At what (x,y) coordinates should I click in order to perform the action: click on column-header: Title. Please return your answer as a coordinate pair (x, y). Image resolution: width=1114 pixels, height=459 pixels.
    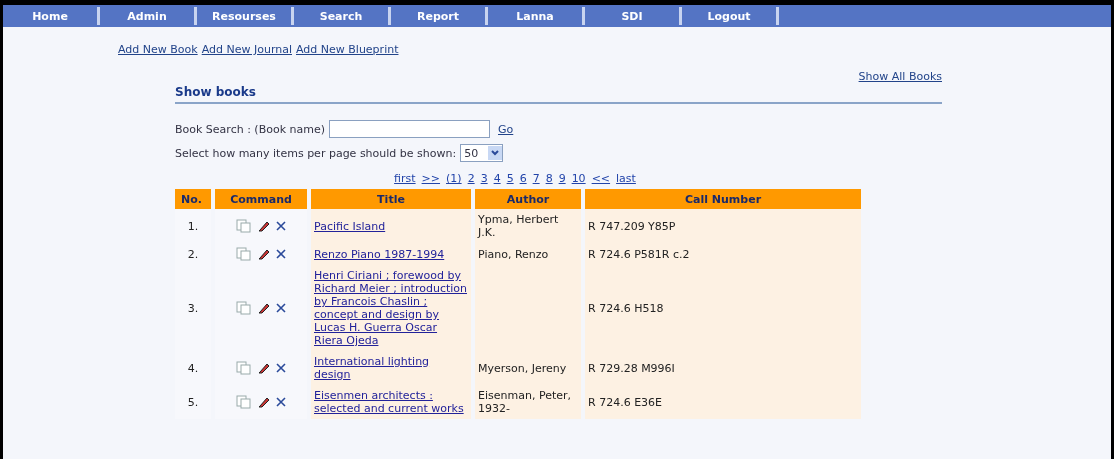
    Looking at the image, I should click on (391, 199).